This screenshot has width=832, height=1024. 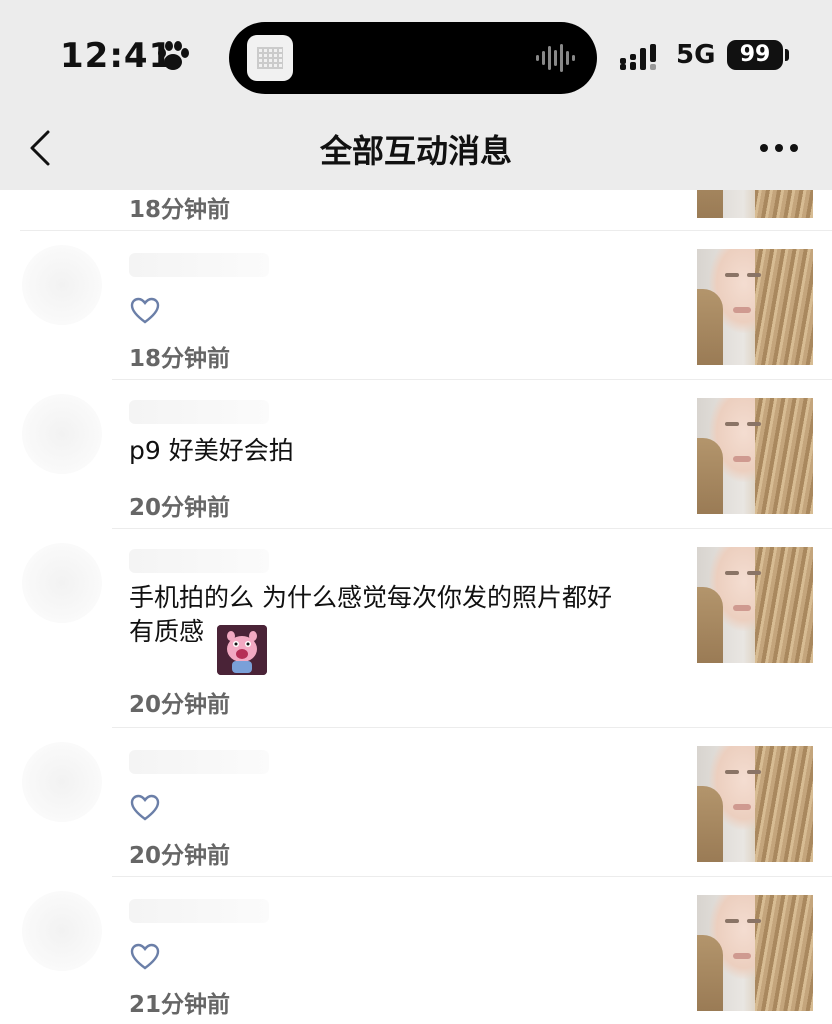 What do you see at coordinates (211, 450) in the screenshot?
I see `comment-text: p9 好美好会拍` at bounding box center [211, 450].